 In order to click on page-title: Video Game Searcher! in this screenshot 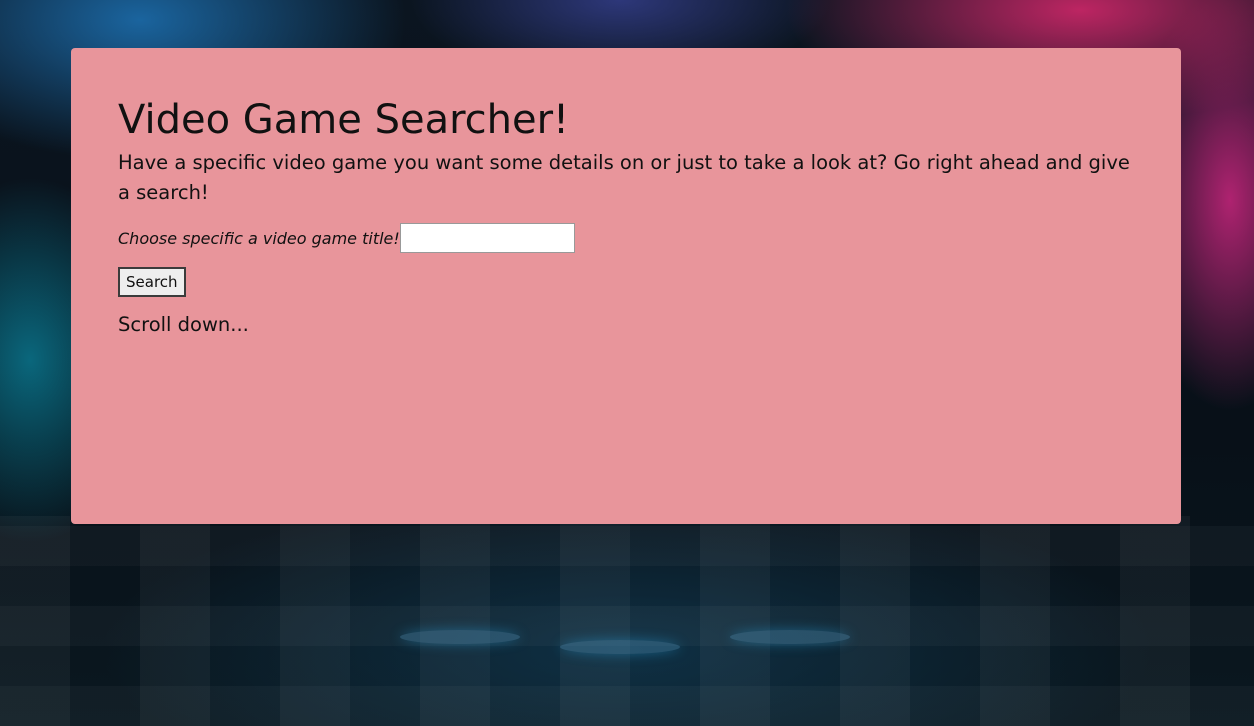, I will do `click(344, 120)`.